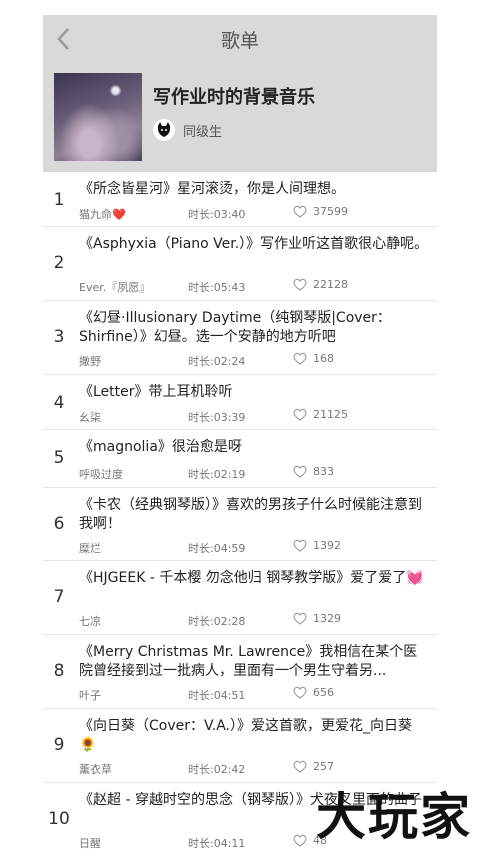 The width and height of the screenshot is (480, 863). I want to click on song-index: 1, so click(59, 200).